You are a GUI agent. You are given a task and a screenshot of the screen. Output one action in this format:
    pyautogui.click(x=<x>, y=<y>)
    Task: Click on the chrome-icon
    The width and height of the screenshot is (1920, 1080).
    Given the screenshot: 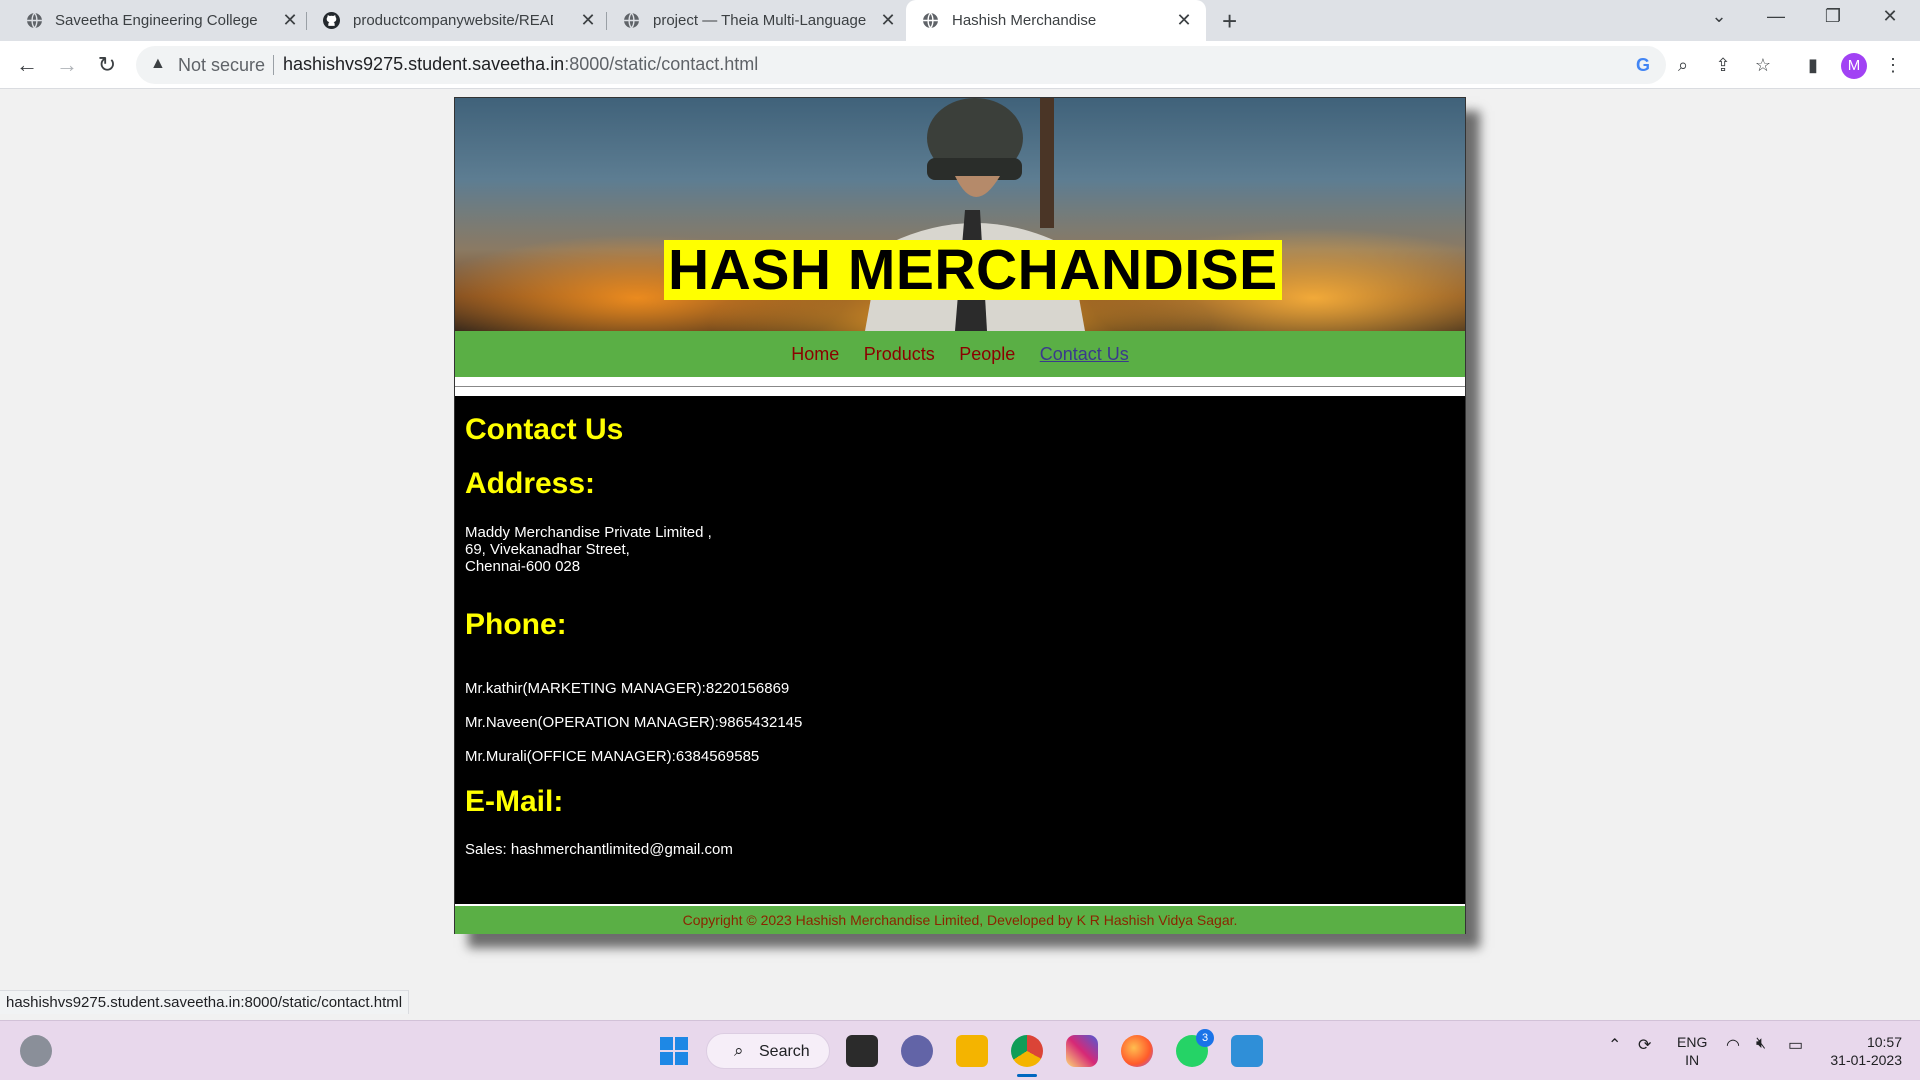 What is the action you would take?
    pyautogui.click(x=1027, y=1051)
    